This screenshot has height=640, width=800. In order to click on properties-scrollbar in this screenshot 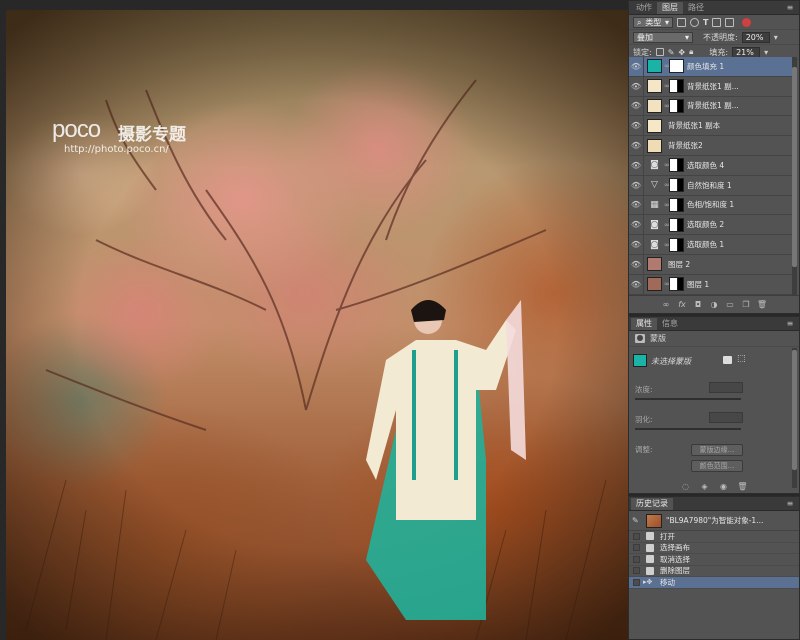, I will do `click(794, 418)`.